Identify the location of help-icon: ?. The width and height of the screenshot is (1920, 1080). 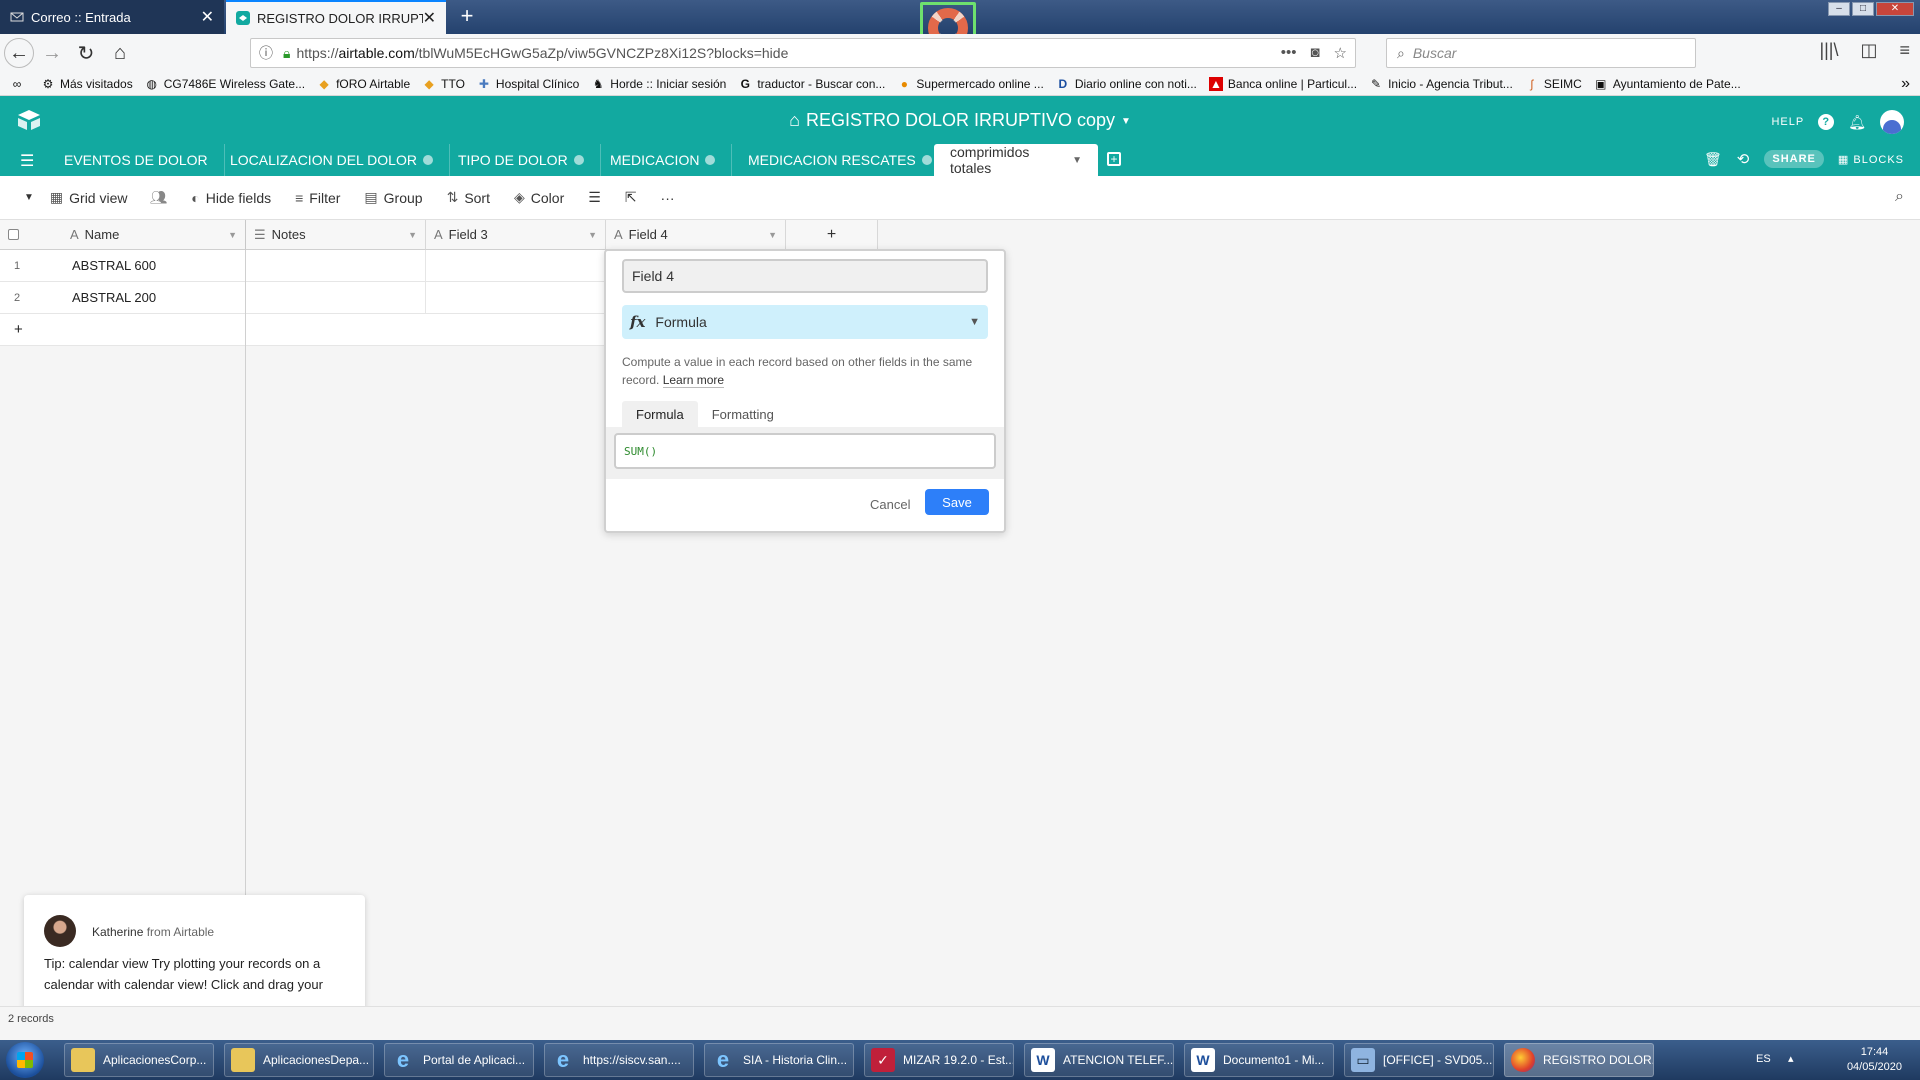
(1826, 122).